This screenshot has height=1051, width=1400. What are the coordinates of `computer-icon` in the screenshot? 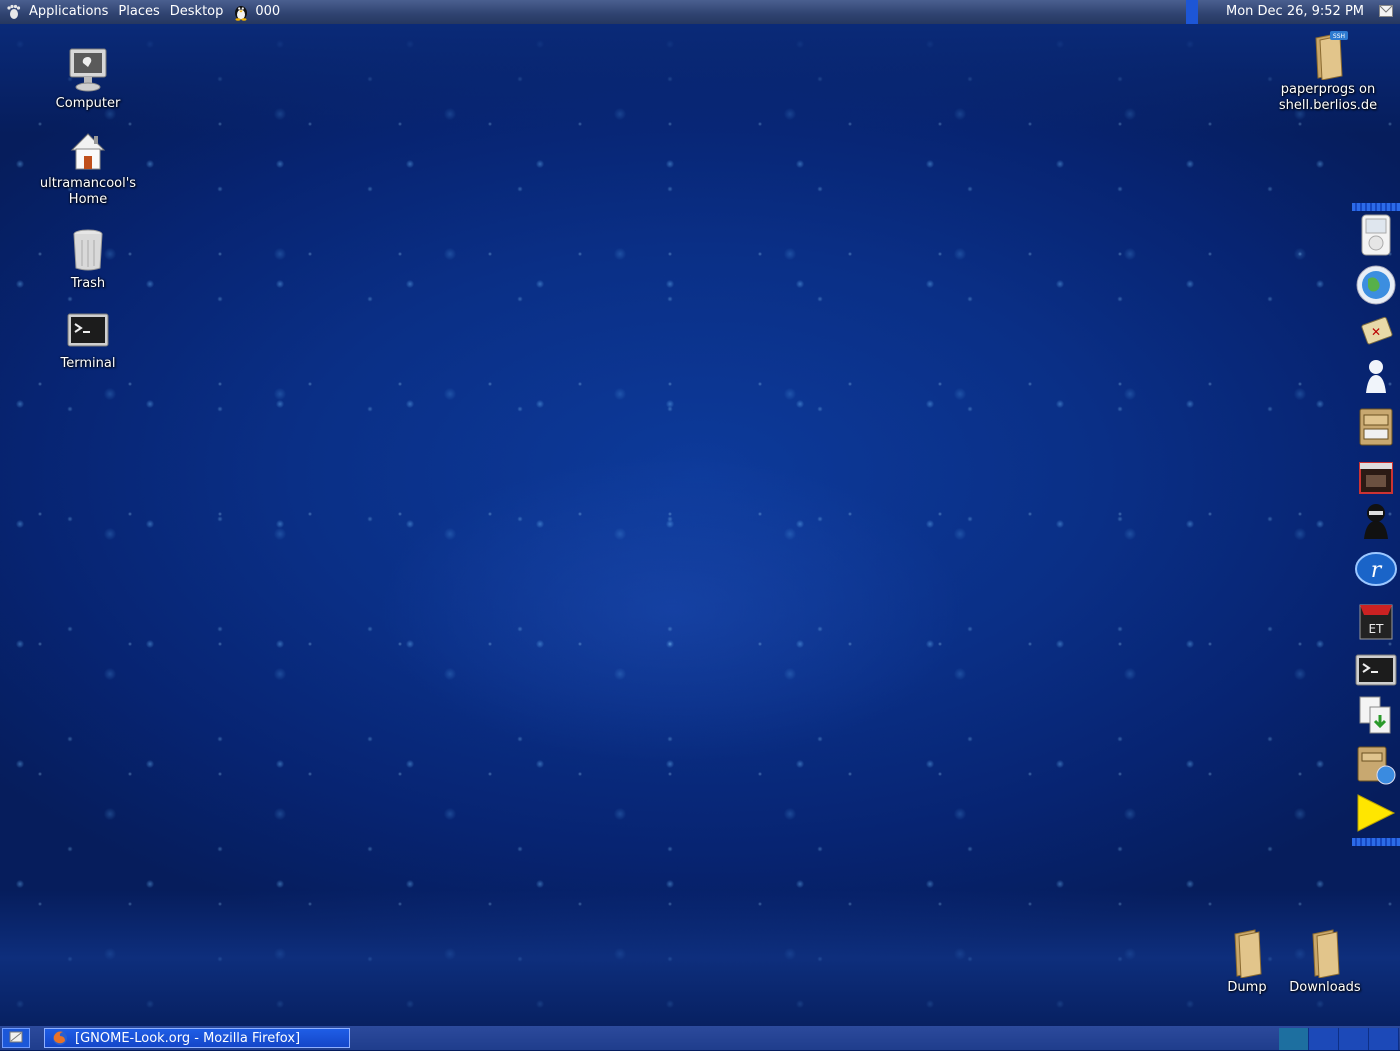 It's located at (88, 70).